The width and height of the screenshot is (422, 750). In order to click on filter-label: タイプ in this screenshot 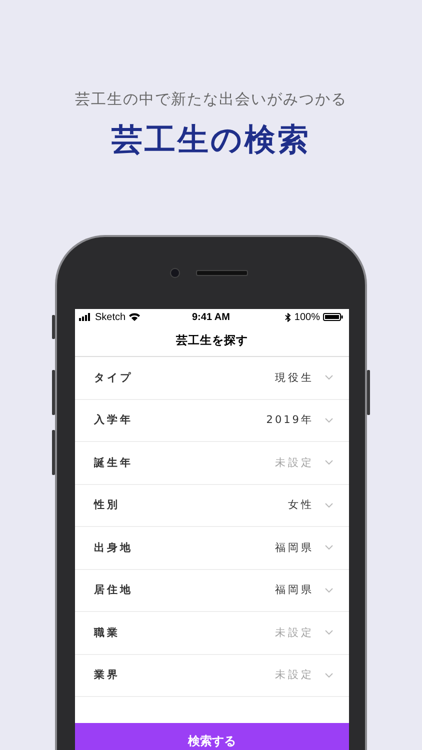, I will do `click(114, 377)`.